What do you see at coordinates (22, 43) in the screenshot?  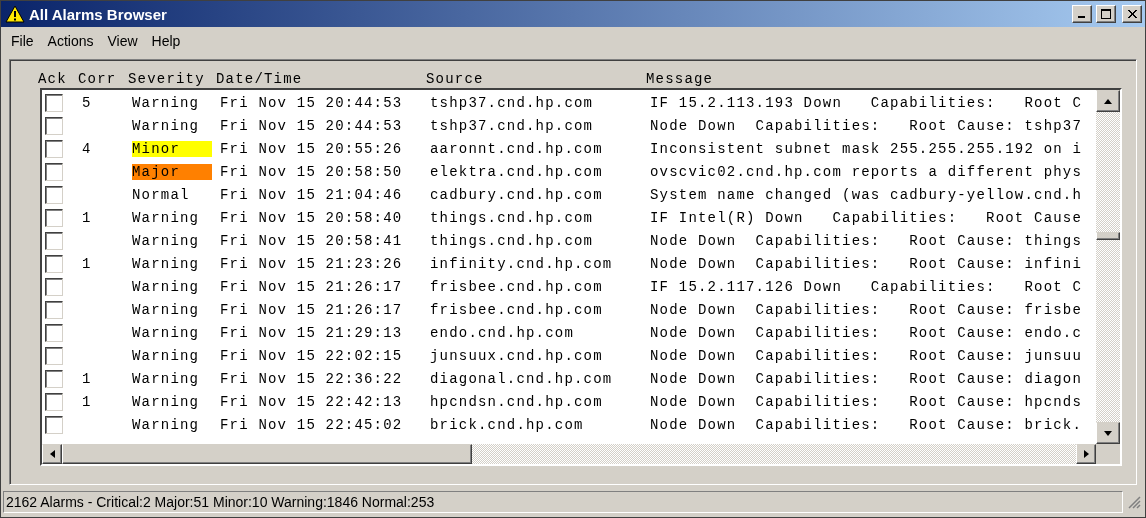 I see `menu-item: File` at bounding box center [22, 43].